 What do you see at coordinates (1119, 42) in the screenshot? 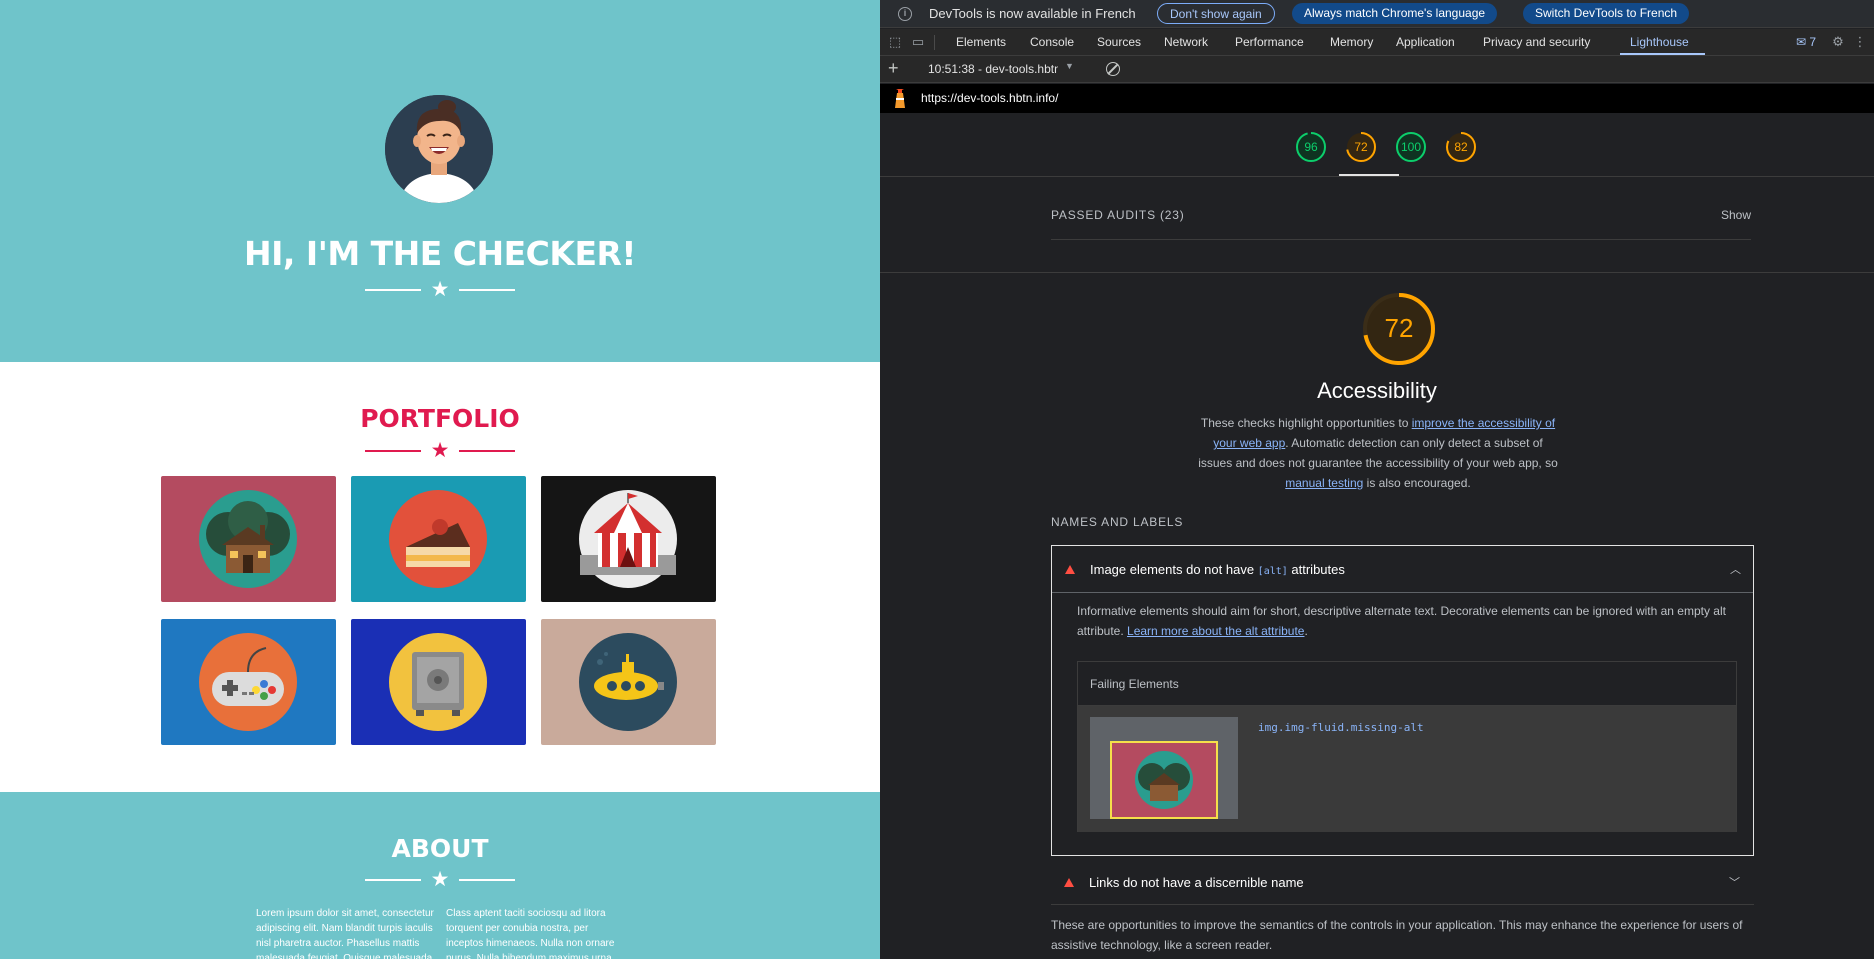
I see `tab-sources: Sources` at bounding box center [1119, 42].